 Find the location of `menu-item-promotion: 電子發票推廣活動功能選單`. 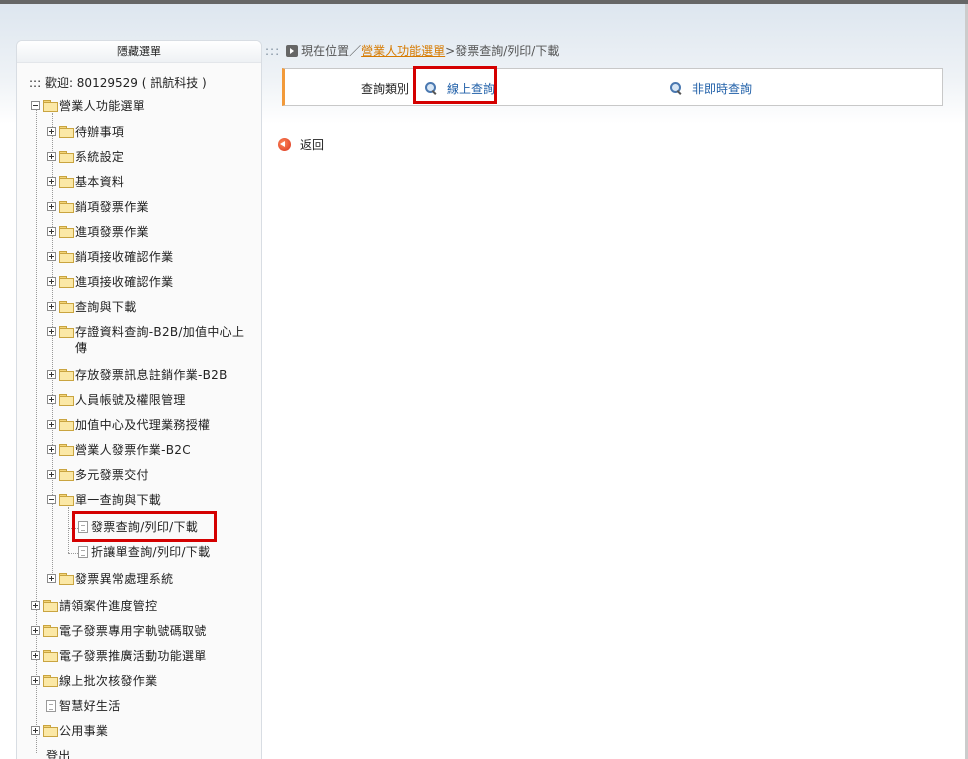

menu-item-promotion: 電子發票推廣活動功能選單 is located at coordinates (119, 656).